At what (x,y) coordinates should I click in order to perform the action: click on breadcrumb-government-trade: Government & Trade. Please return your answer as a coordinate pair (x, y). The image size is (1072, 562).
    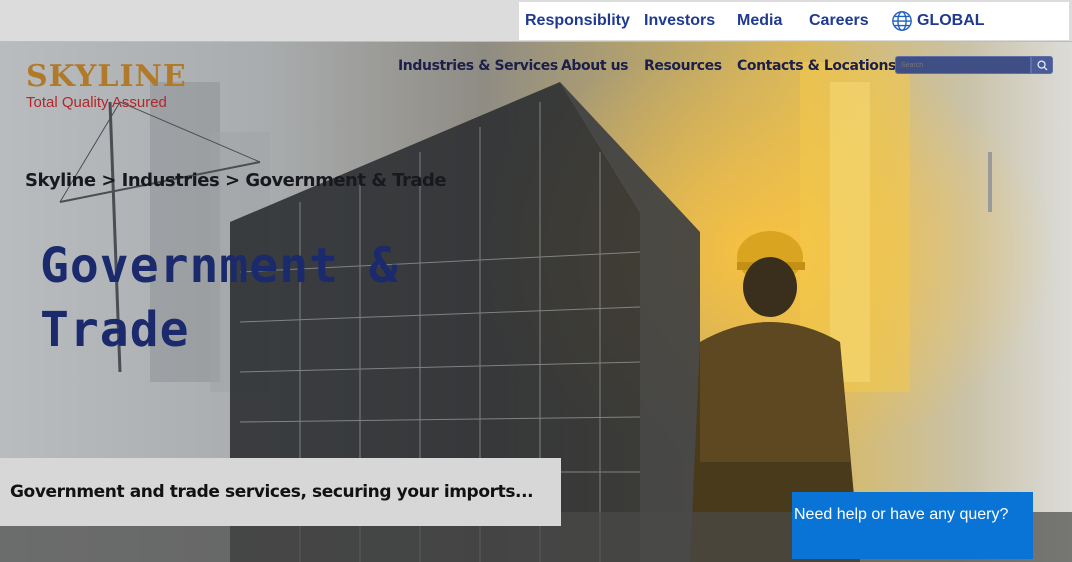
    Looking at the image, I should click on (346, 180).